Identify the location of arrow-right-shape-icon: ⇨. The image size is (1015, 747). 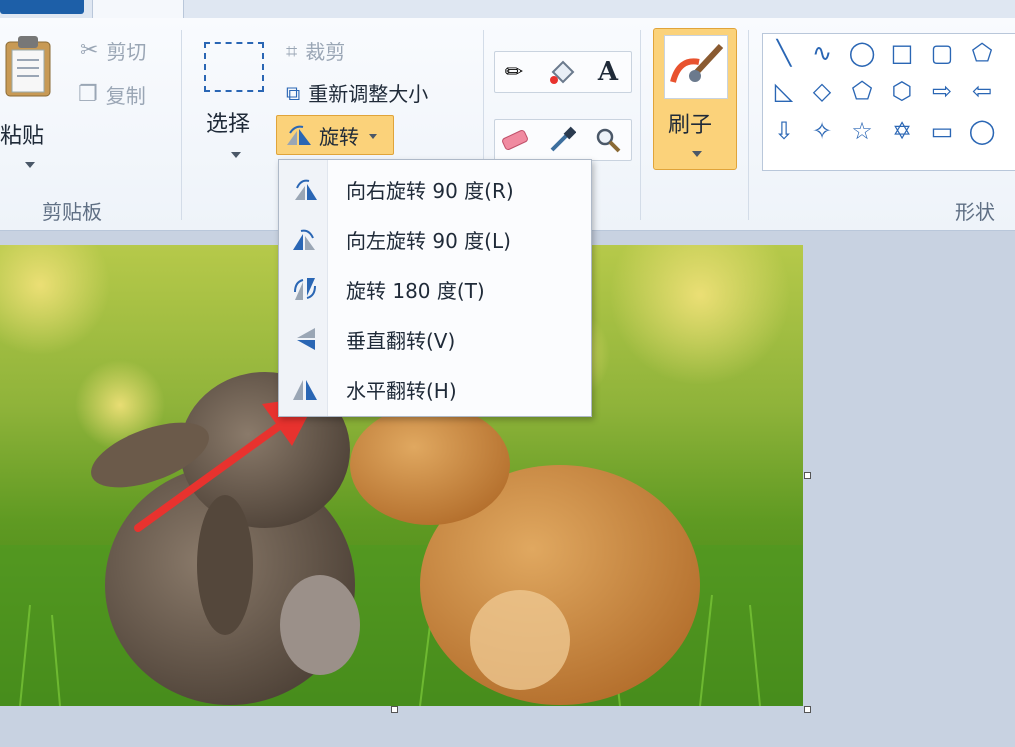
(942, 91).